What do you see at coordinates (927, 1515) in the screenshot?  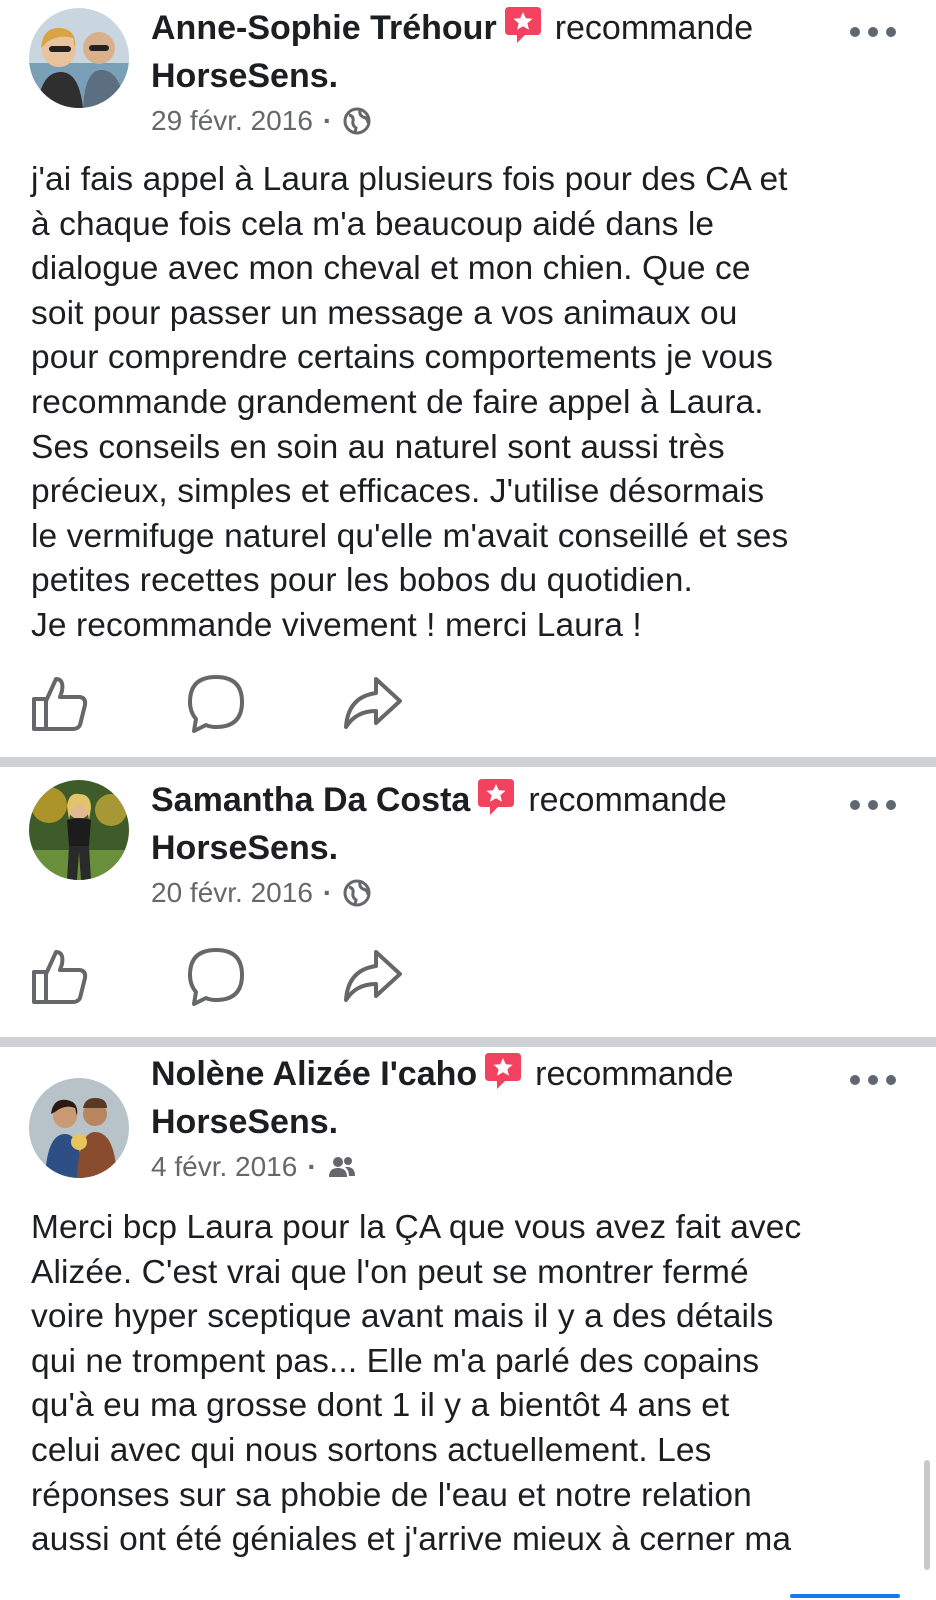 I see `scrollbar` at bounding box center [927, 1515].